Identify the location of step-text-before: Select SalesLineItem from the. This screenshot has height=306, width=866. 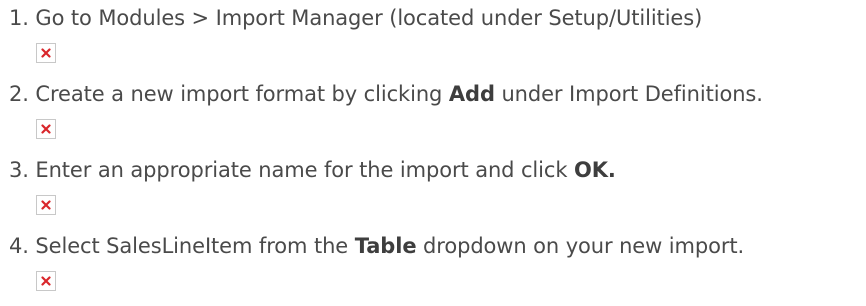
(195, 246).